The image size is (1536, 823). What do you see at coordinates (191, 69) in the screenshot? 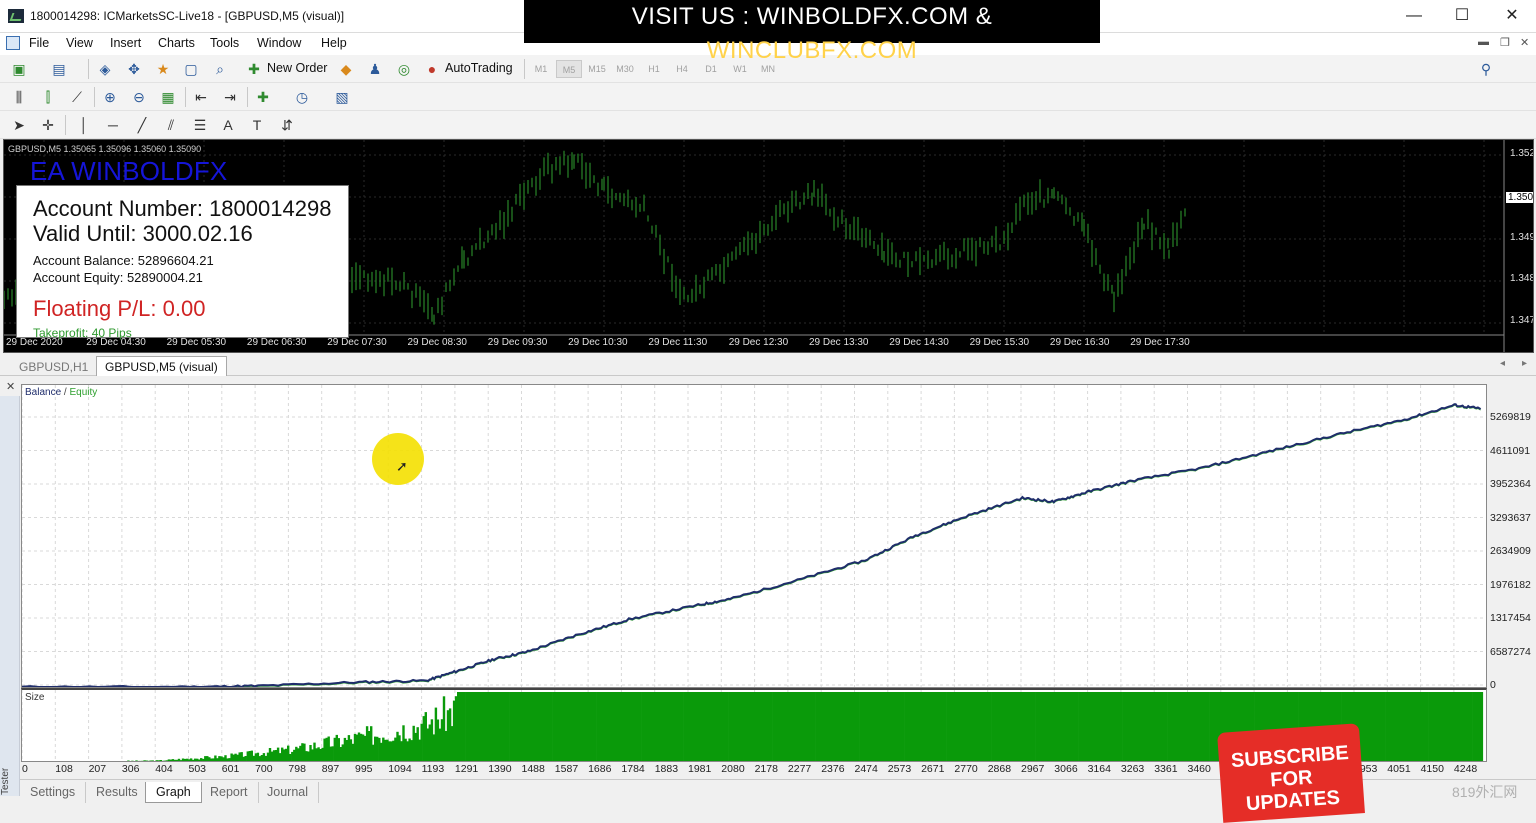
I see `terminal-icon: ▢` at bounding box center [191, 69].